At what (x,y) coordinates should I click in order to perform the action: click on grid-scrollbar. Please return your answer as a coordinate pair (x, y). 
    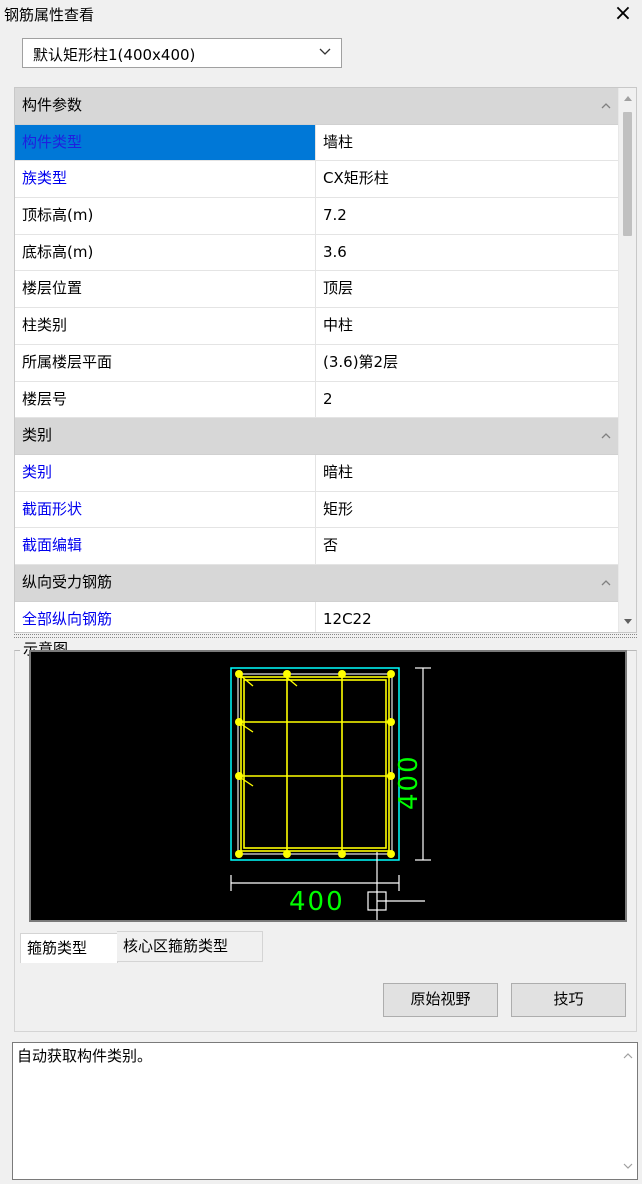
    Looking at the image, I should click on (627, 360).